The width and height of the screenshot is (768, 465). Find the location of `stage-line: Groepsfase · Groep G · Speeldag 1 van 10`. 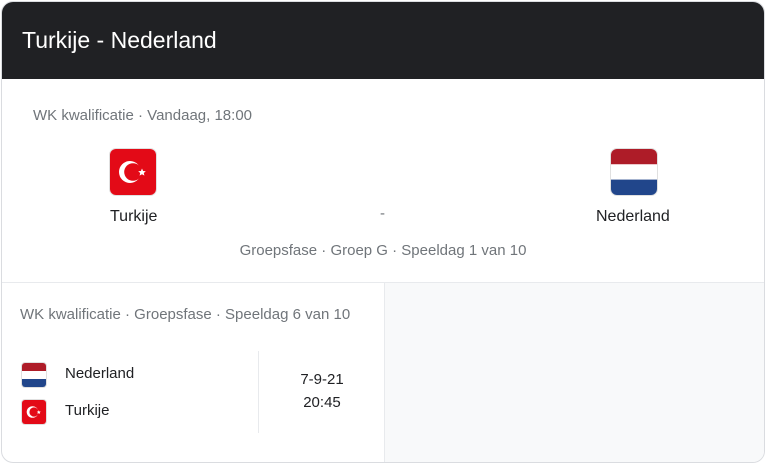

stage-line: Groepsfase · Groep G · Speeldag 1 van 10 is located at coordinates (383, 250).